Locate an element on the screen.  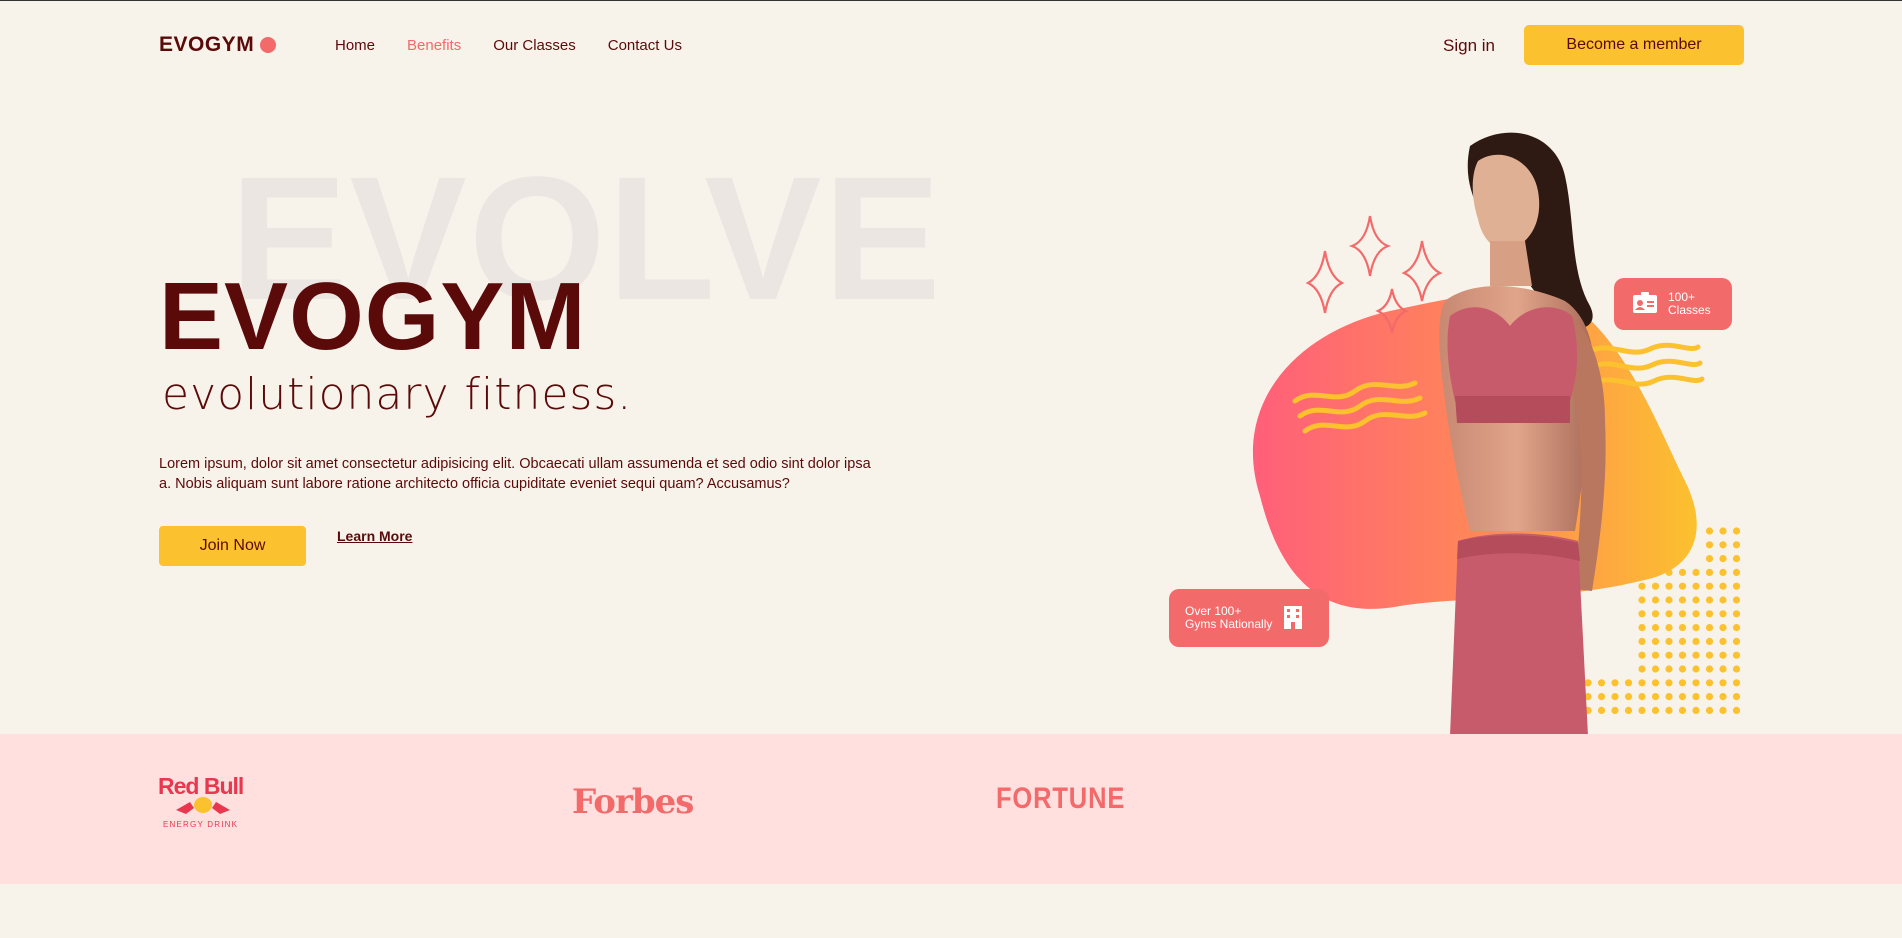
redbull-logo: Red Bull ENERGY DRINK is located at coordinates (206, 802).